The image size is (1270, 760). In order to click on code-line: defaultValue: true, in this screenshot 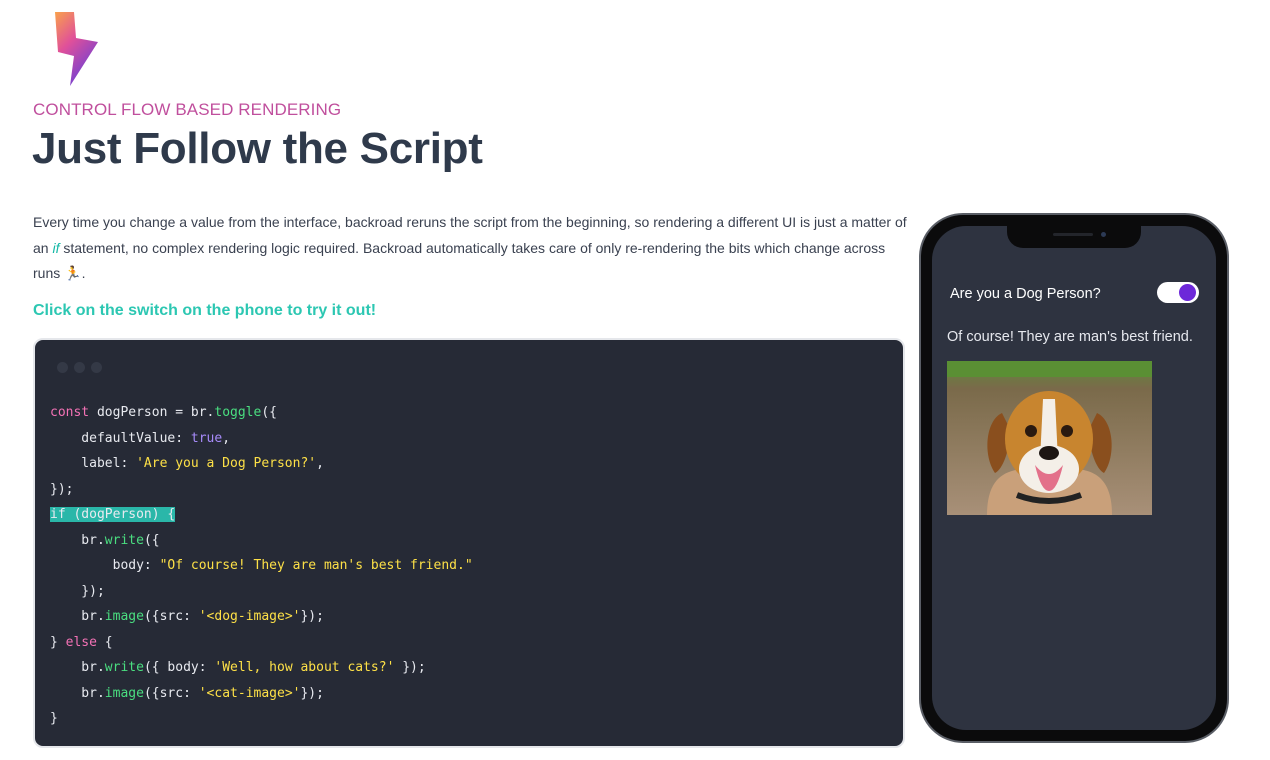, I will do `click(140, 438)`.